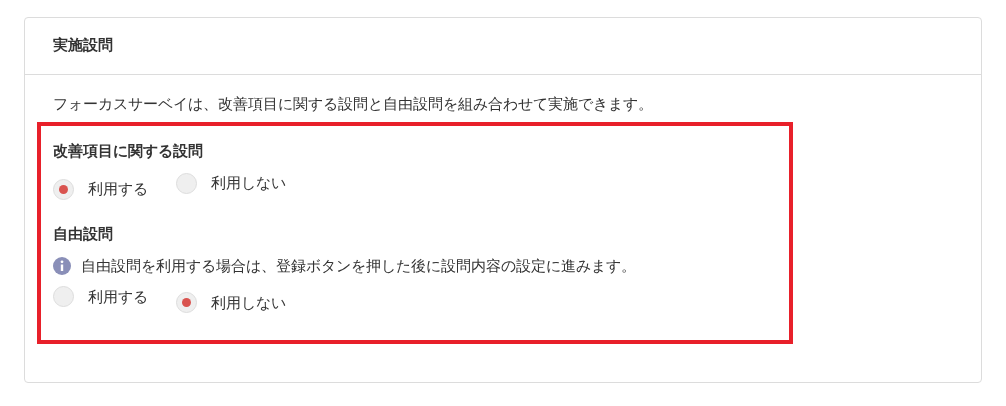 The height and width of the screenshot is (406, 1006). Describe the element at coordinates (83, 45) in the screenshot. I see `card-title: 実施設問` at that location.